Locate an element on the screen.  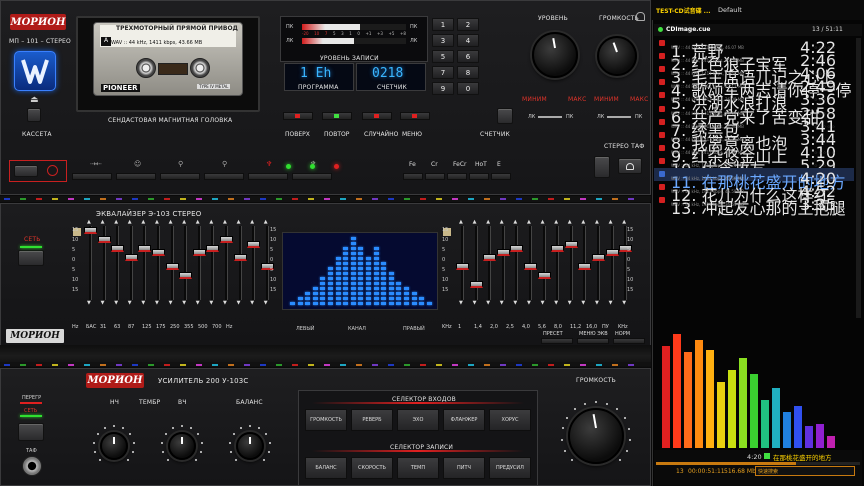
record-button-4: ПРЕДУСИЛ is located at coordinates (510, 468).